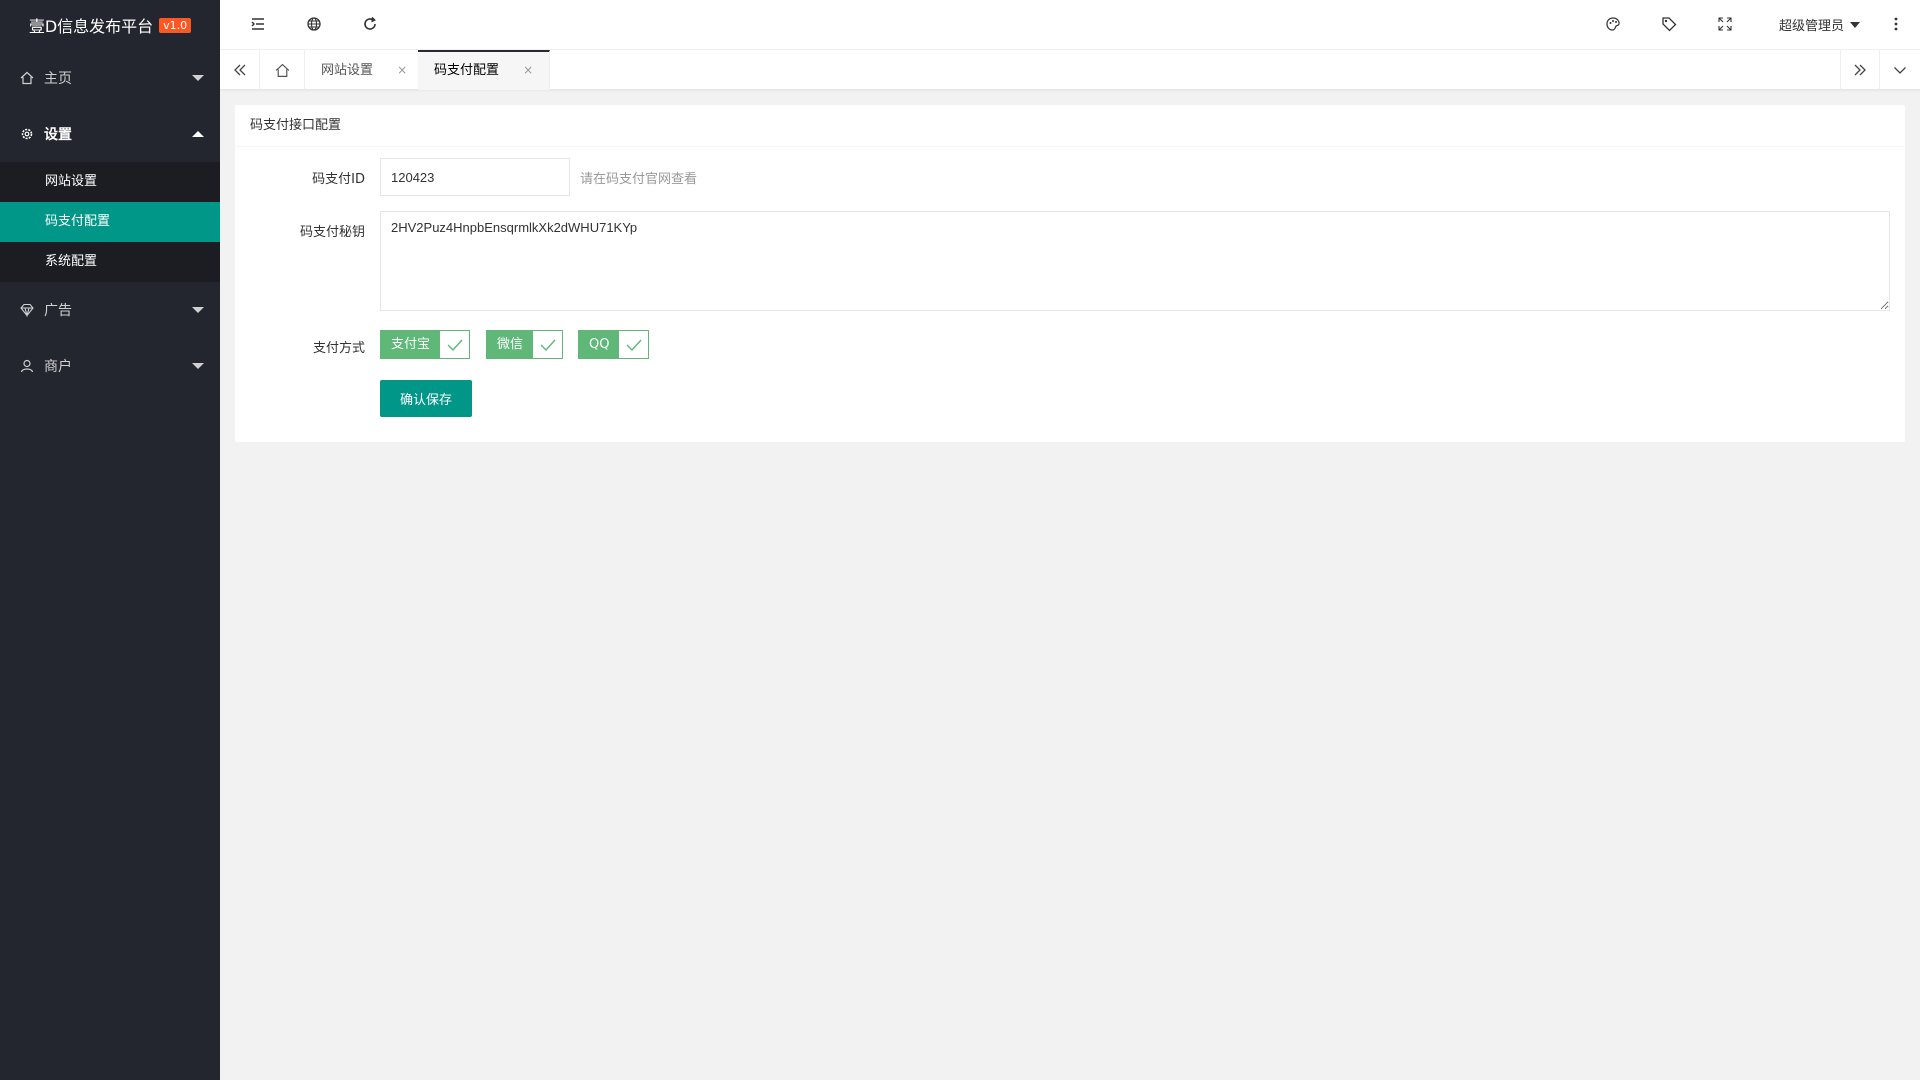 The height and width of the screenshot is (1080, 1920). I want to click on sidebar-item-settings: 设置, so click(110, 134).